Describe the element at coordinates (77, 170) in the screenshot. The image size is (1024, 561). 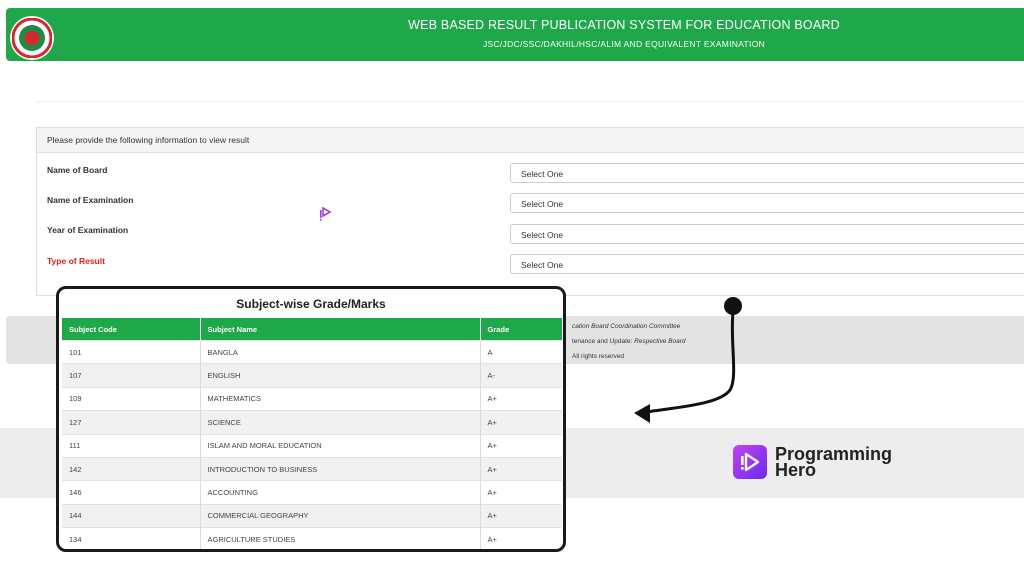
I see `board-label: Name of Board` at that location.